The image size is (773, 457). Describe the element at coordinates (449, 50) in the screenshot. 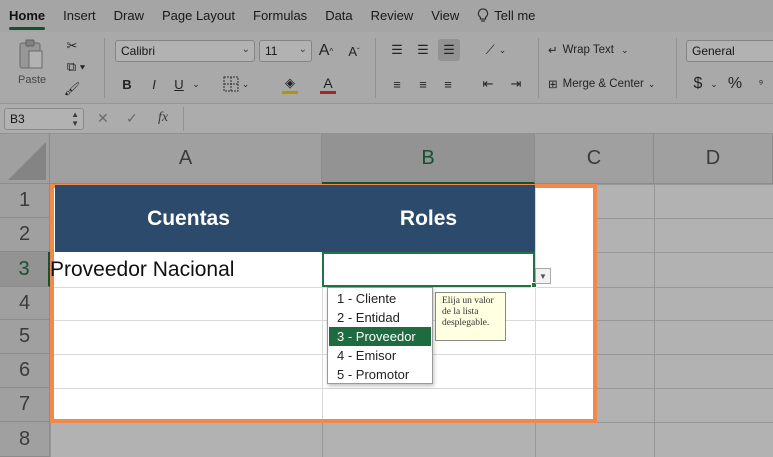

I see `align-bottom-icon: ☰` at that location.